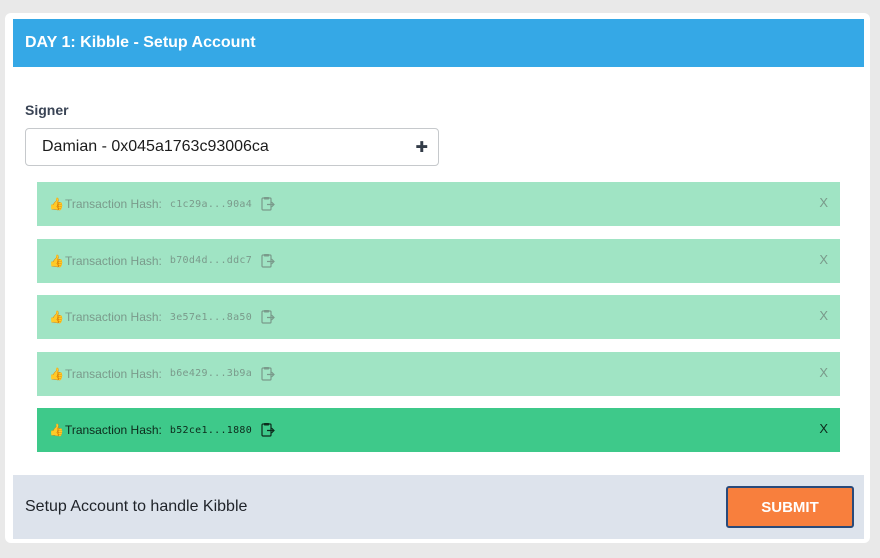  What do you see at coordinates (438, 373) in the screenshot?
I see `transaction-row: 👍 Transaction Hash: b6e429...3b9a X` at bounding box center [438, 373].